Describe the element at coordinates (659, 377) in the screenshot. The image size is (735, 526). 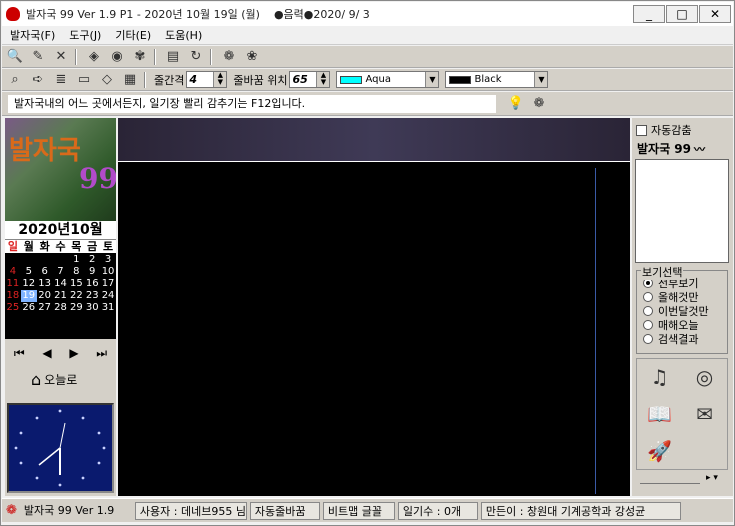
I see `music-icon: ♫` at that location.